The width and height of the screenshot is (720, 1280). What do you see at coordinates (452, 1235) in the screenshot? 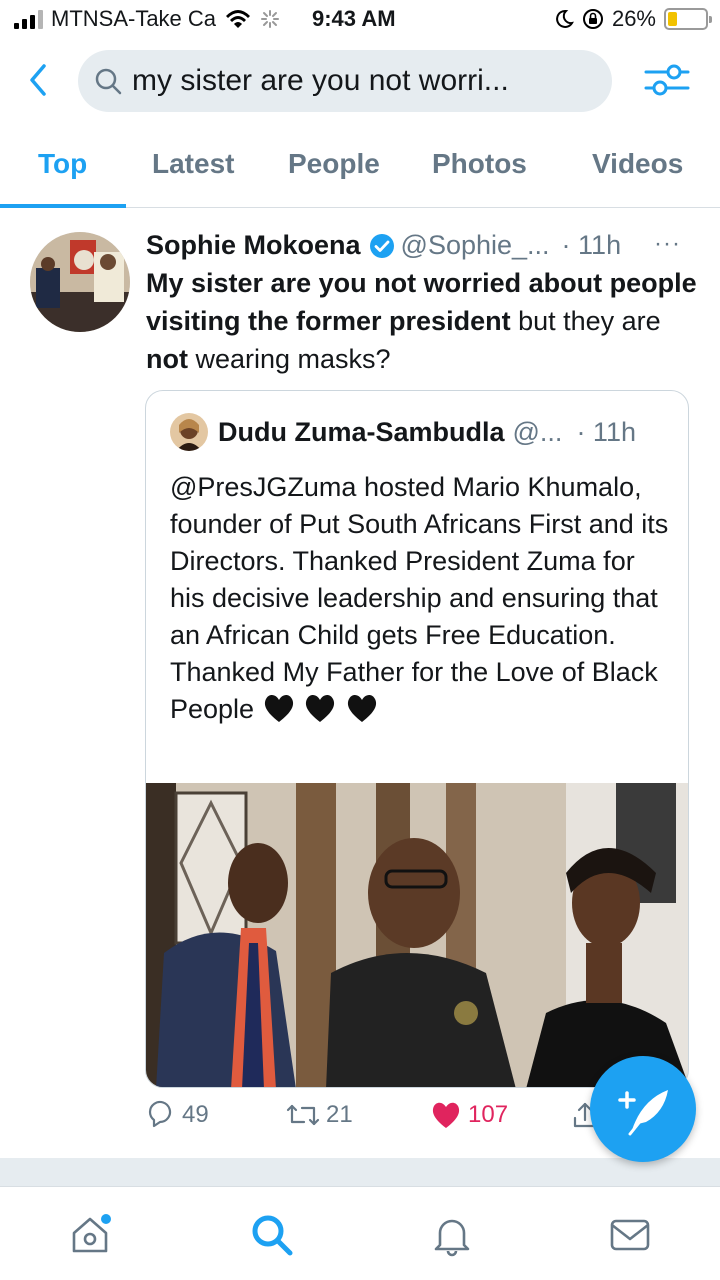
I see `bell-icon` at bounding box center [452, 1235].